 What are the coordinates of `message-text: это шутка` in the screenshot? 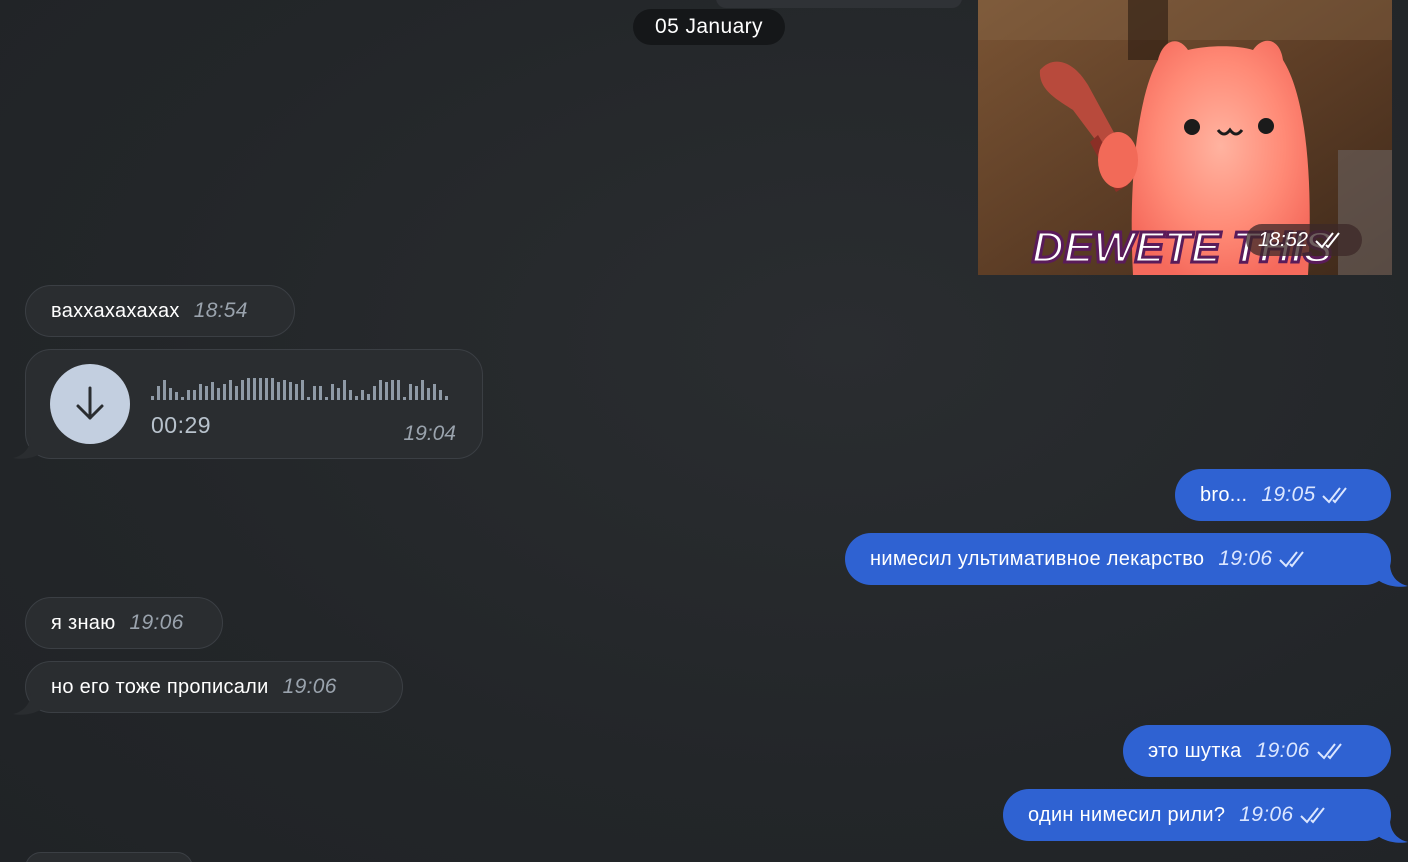 It's located at (1195, 750).